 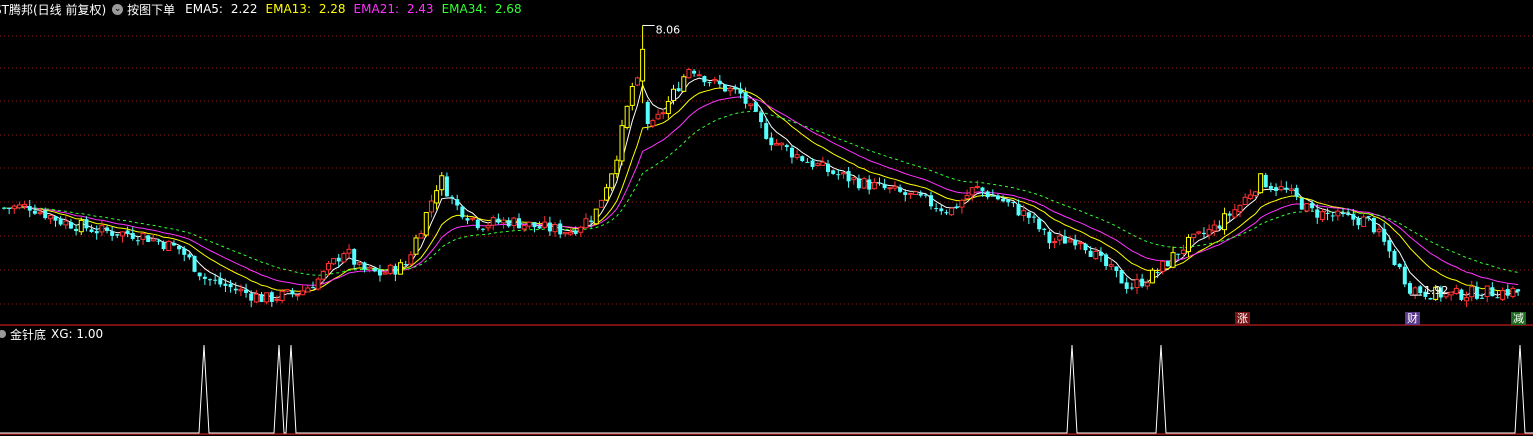 I want to click on stock-title: ST腾邦(日线 前复权), so click(x=53, y=9).